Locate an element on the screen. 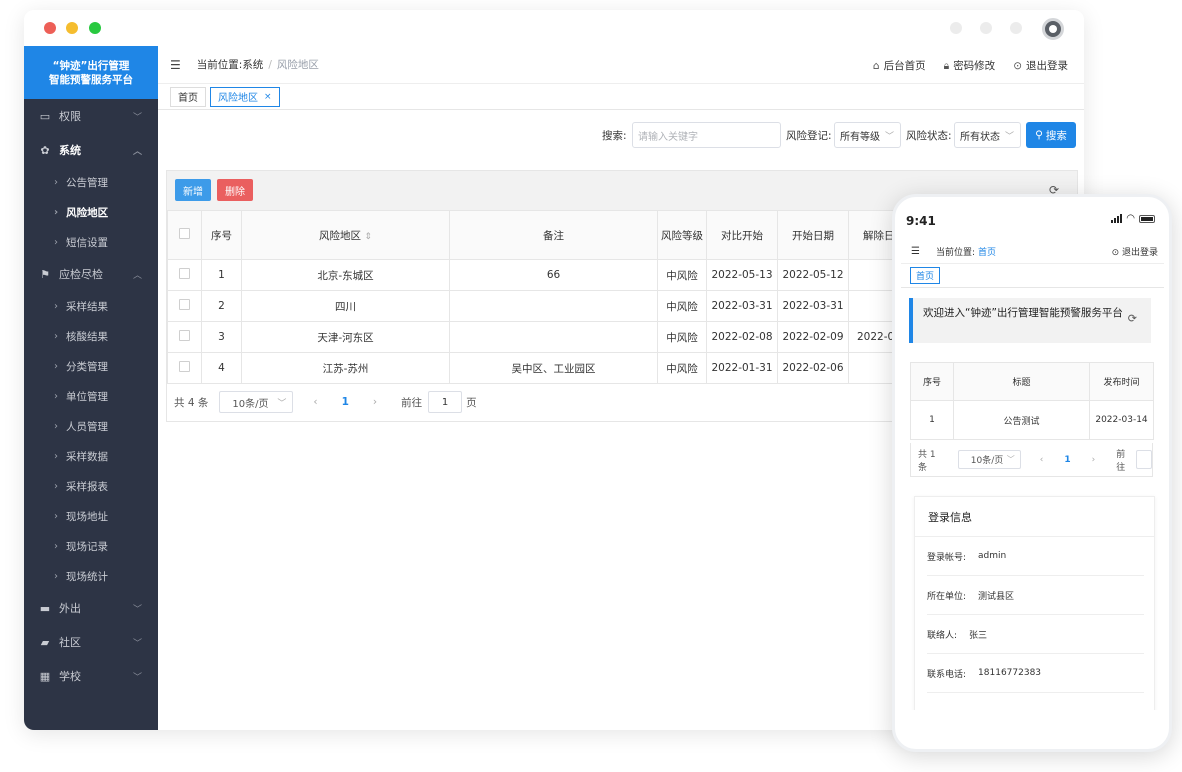  sidebar-item-inspection: ⚑ 应检尽检 ︿ is located at coordinates (91, 274).